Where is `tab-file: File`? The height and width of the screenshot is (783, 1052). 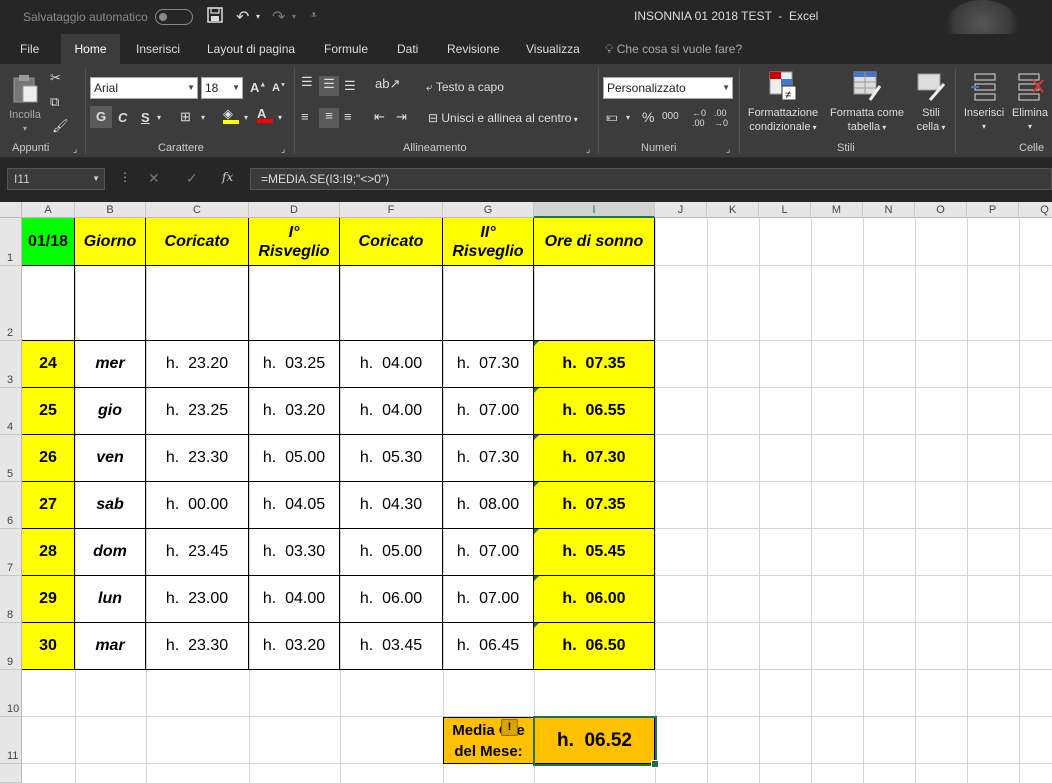
tab-file: File is located at coordinates (29, 49).